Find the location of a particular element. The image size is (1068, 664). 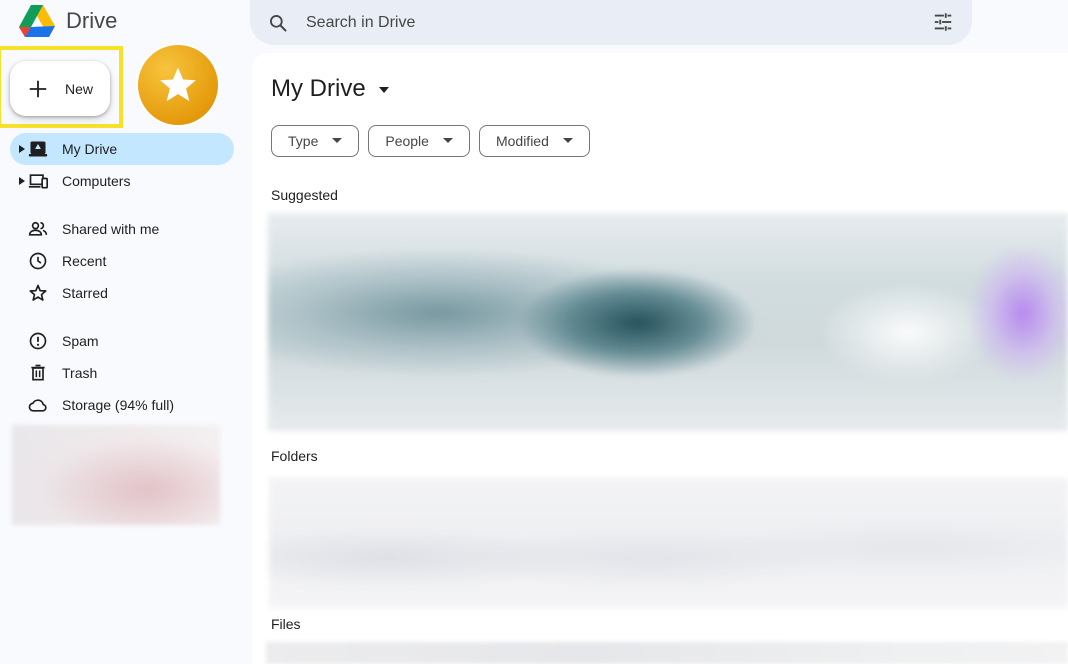

section-files: Files is located at coordinates (286, 624).